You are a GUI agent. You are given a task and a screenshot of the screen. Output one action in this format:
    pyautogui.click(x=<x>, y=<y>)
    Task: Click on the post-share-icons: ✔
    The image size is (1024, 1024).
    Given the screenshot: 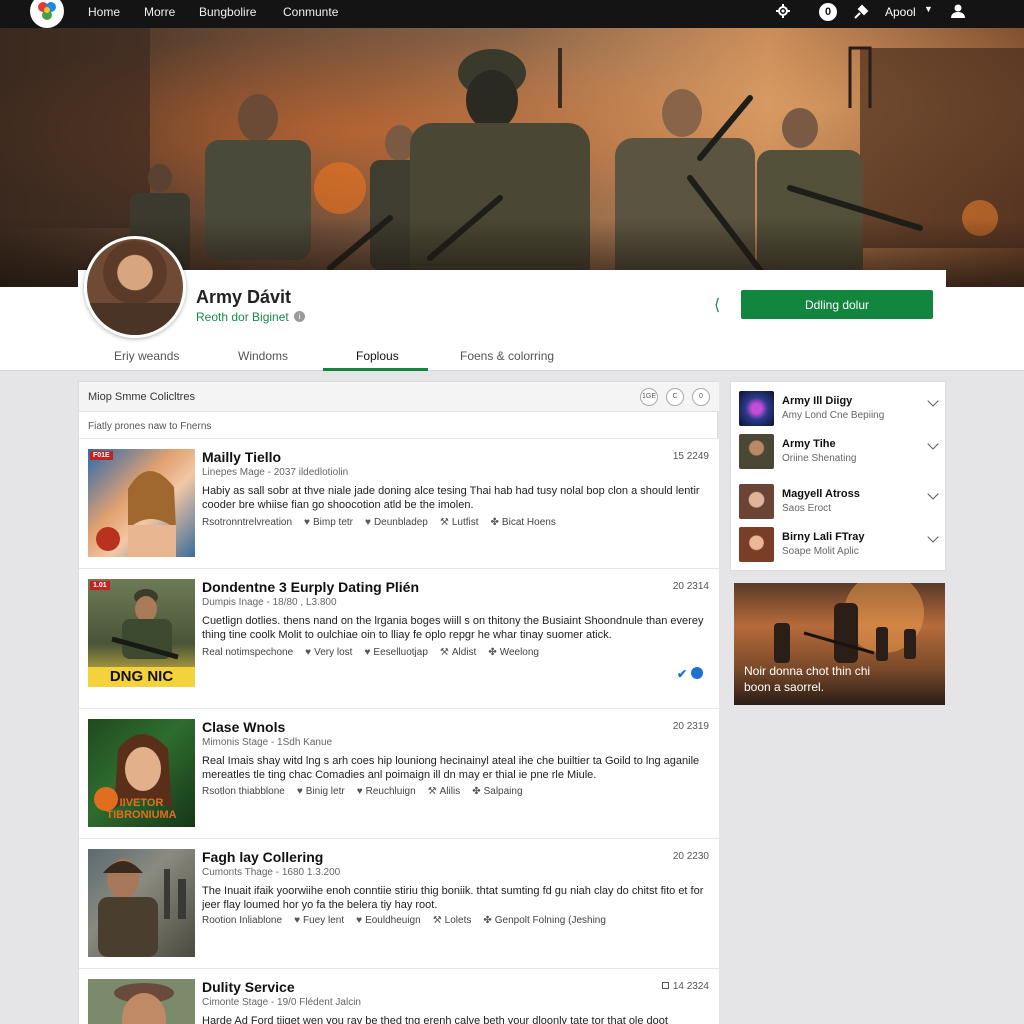 What is the action you would take?
    pyautogui.click(x=690, y=674)
    